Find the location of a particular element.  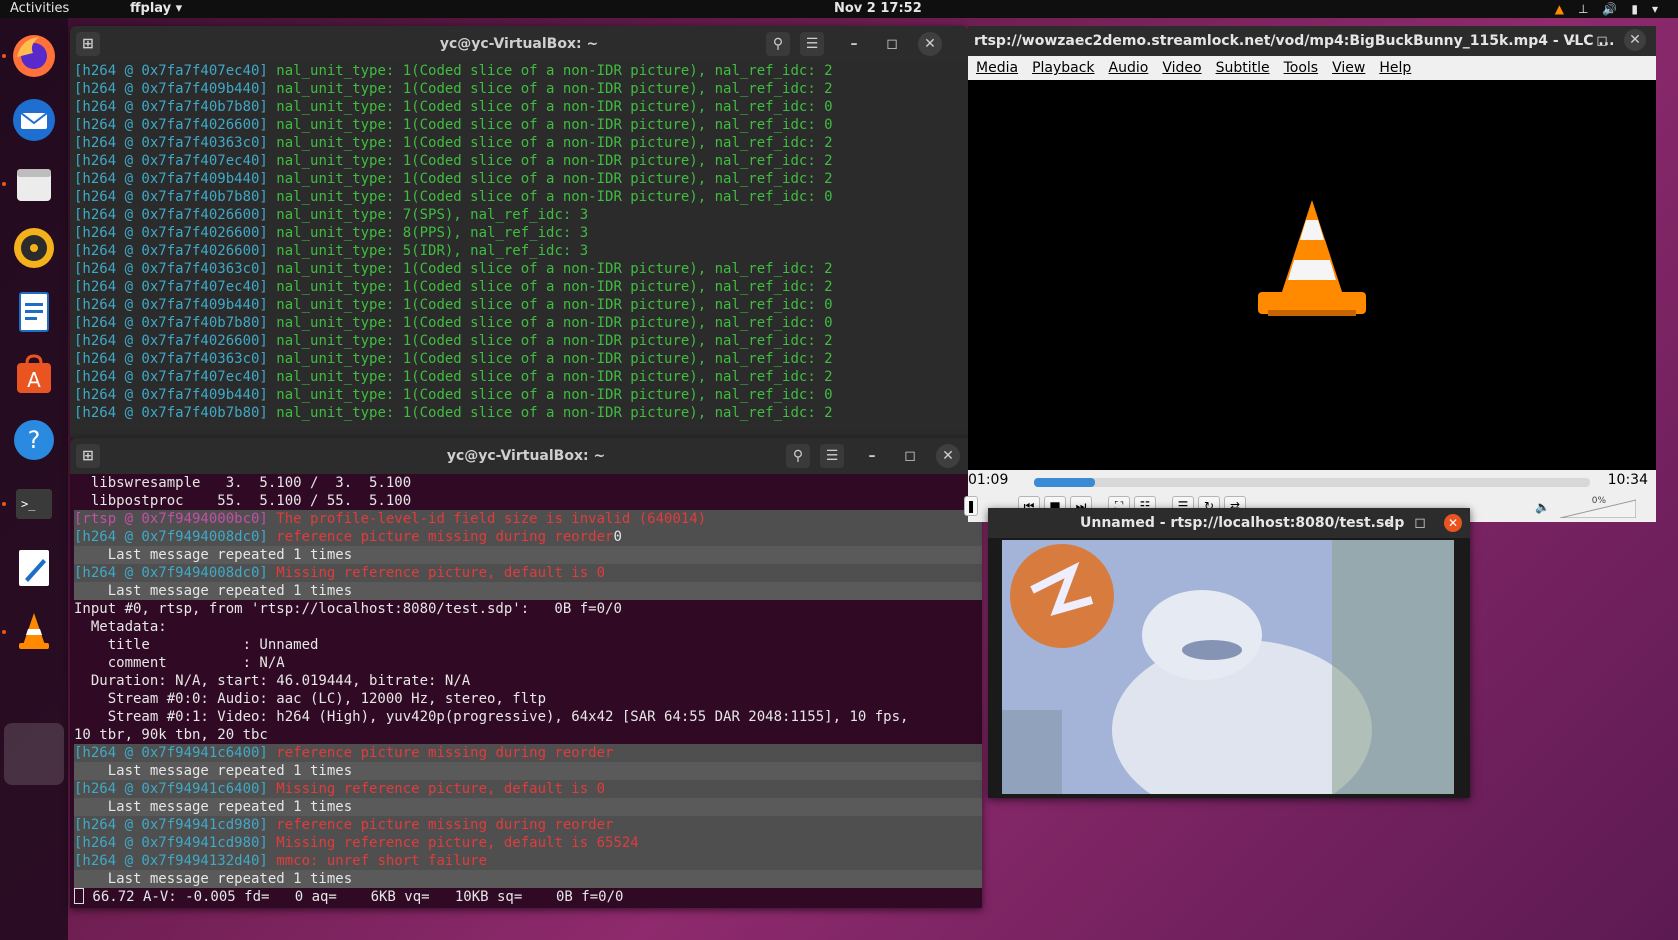

seek-progress is located at coordinates (1065, 482).